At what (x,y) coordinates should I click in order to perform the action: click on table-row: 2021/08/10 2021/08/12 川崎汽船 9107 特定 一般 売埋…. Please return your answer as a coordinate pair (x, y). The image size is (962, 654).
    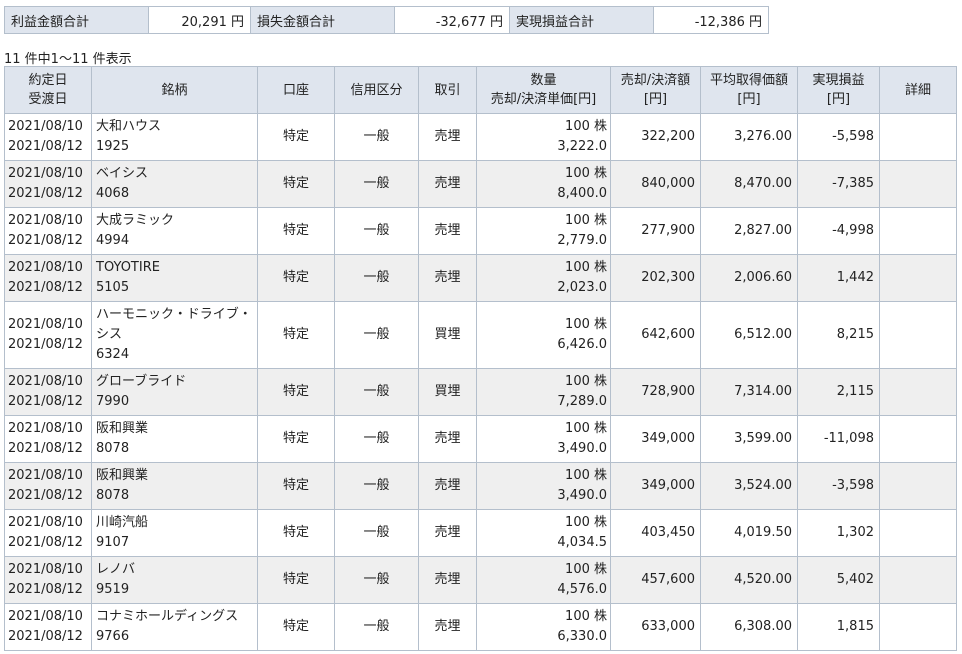
    Looking at the image, I should click on (480, 533).